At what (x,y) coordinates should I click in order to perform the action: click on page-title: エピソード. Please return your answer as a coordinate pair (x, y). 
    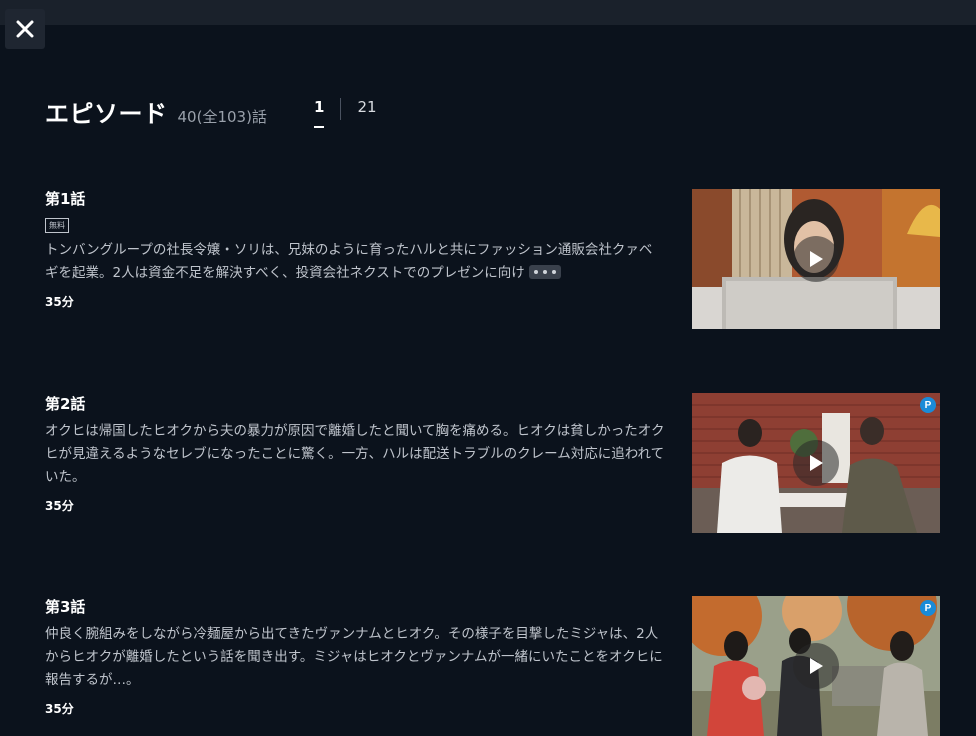
    Looking at the image, I should click on (106, 114).